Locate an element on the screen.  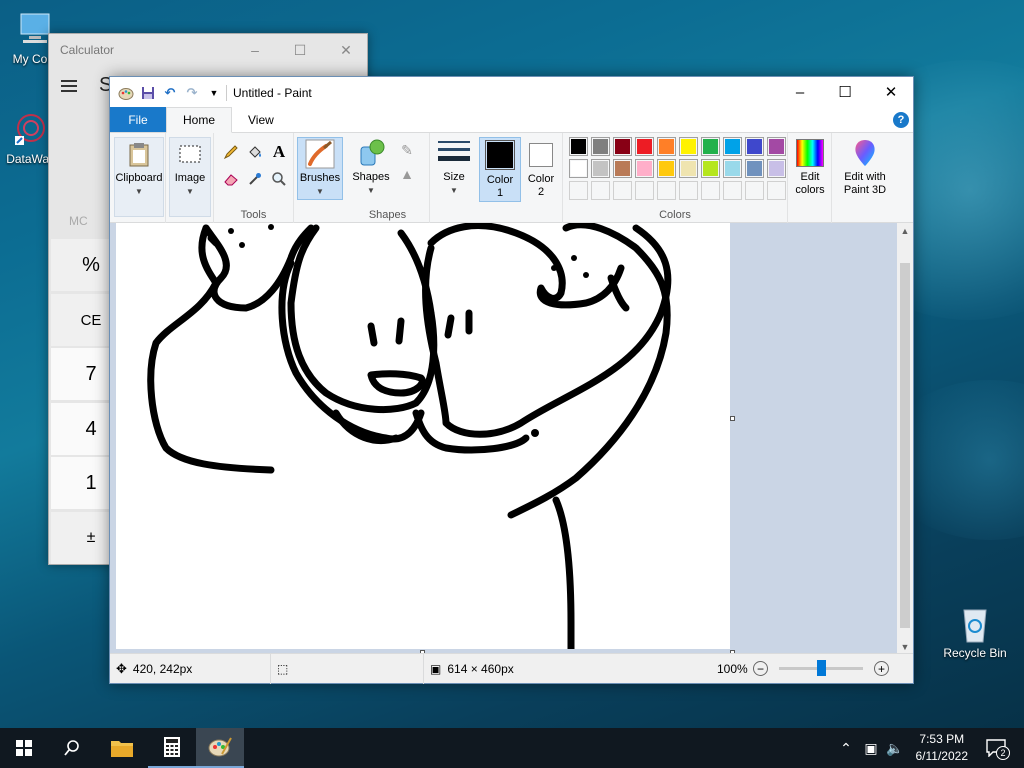
text-icon: A is located at coordinates (279, 152).